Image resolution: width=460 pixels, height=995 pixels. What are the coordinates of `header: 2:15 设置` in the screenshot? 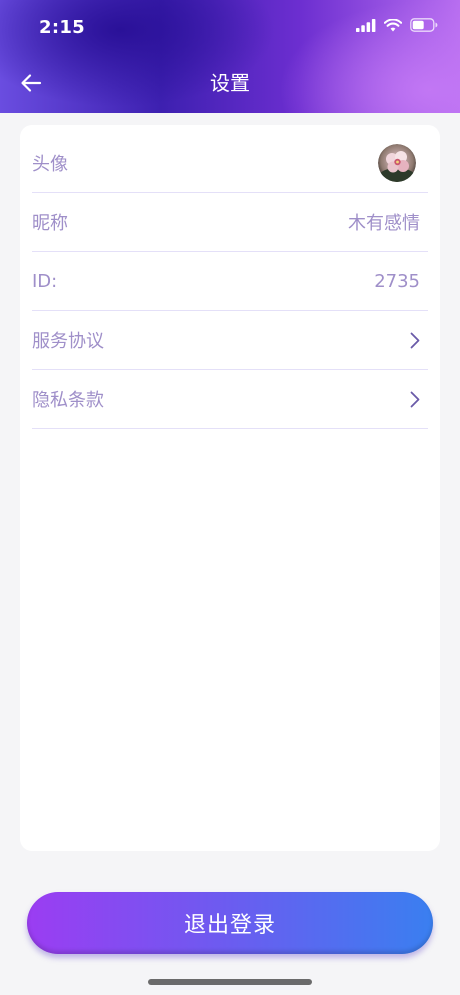 It's located at (230, 56).